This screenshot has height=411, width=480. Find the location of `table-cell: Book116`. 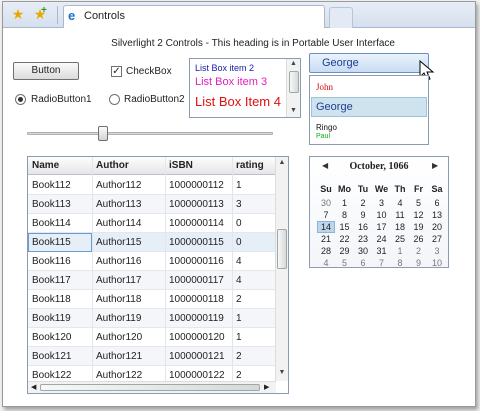

table-cell: Book116 is located at coordinates (51, 261).